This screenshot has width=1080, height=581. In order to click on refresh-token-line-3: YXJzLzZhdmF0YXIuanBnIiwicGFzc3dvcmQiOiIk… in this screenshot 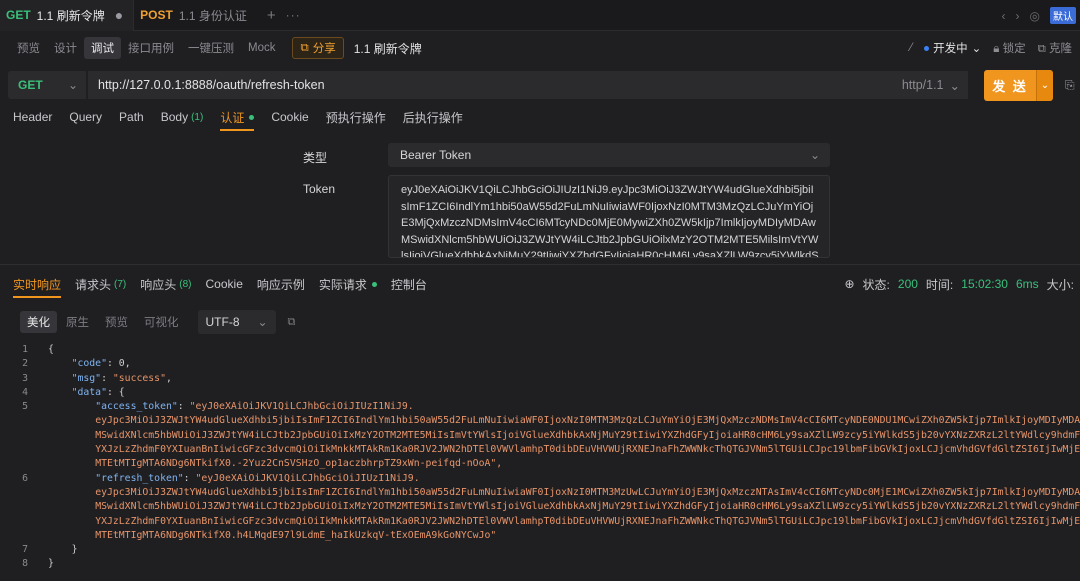, I will do `click(587, 521)`.